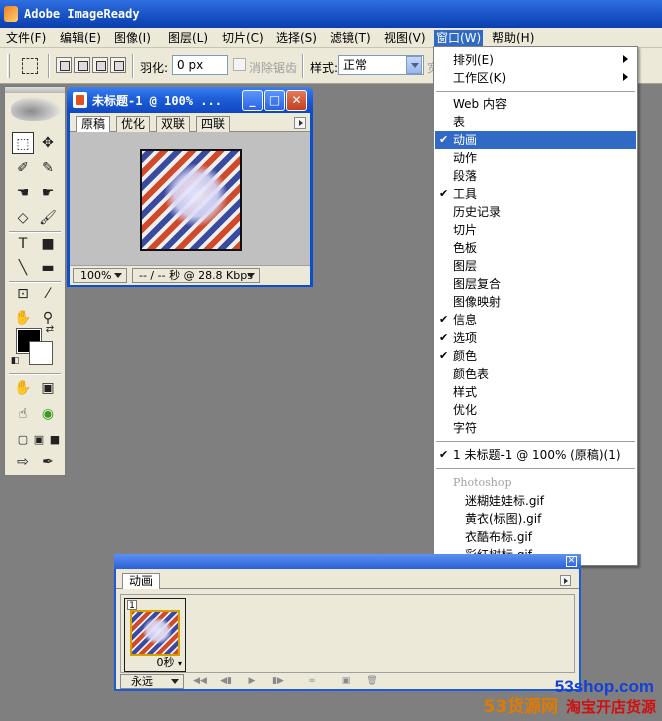 The height and width of the screenshot is (721, 662). Describe the element at coordinates (50, 330) in the screenshot. I see `swap-colors-icon: ⇄` at that location.